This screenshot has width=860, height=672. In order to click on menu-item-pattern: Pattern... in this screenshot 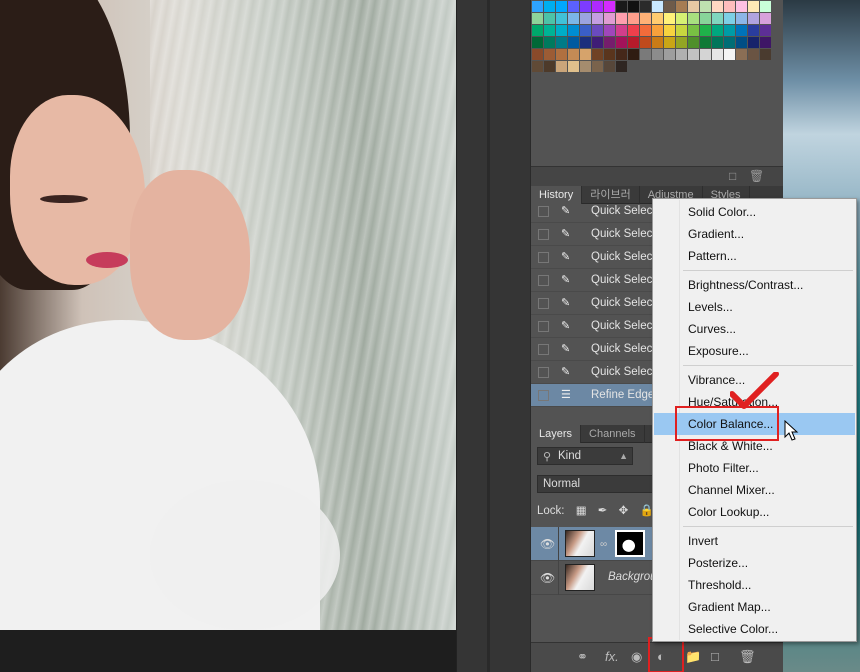, I will do `click(754, 256)`.